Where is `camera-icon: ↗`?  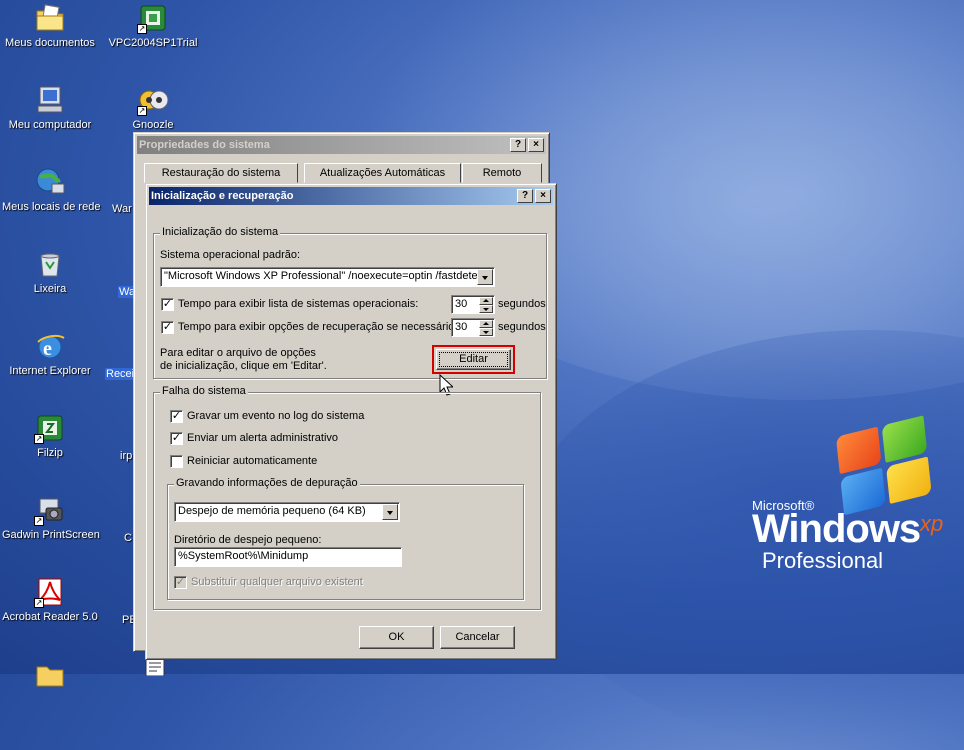 camera-icon: ↗ is located at coordinates (50, 510).